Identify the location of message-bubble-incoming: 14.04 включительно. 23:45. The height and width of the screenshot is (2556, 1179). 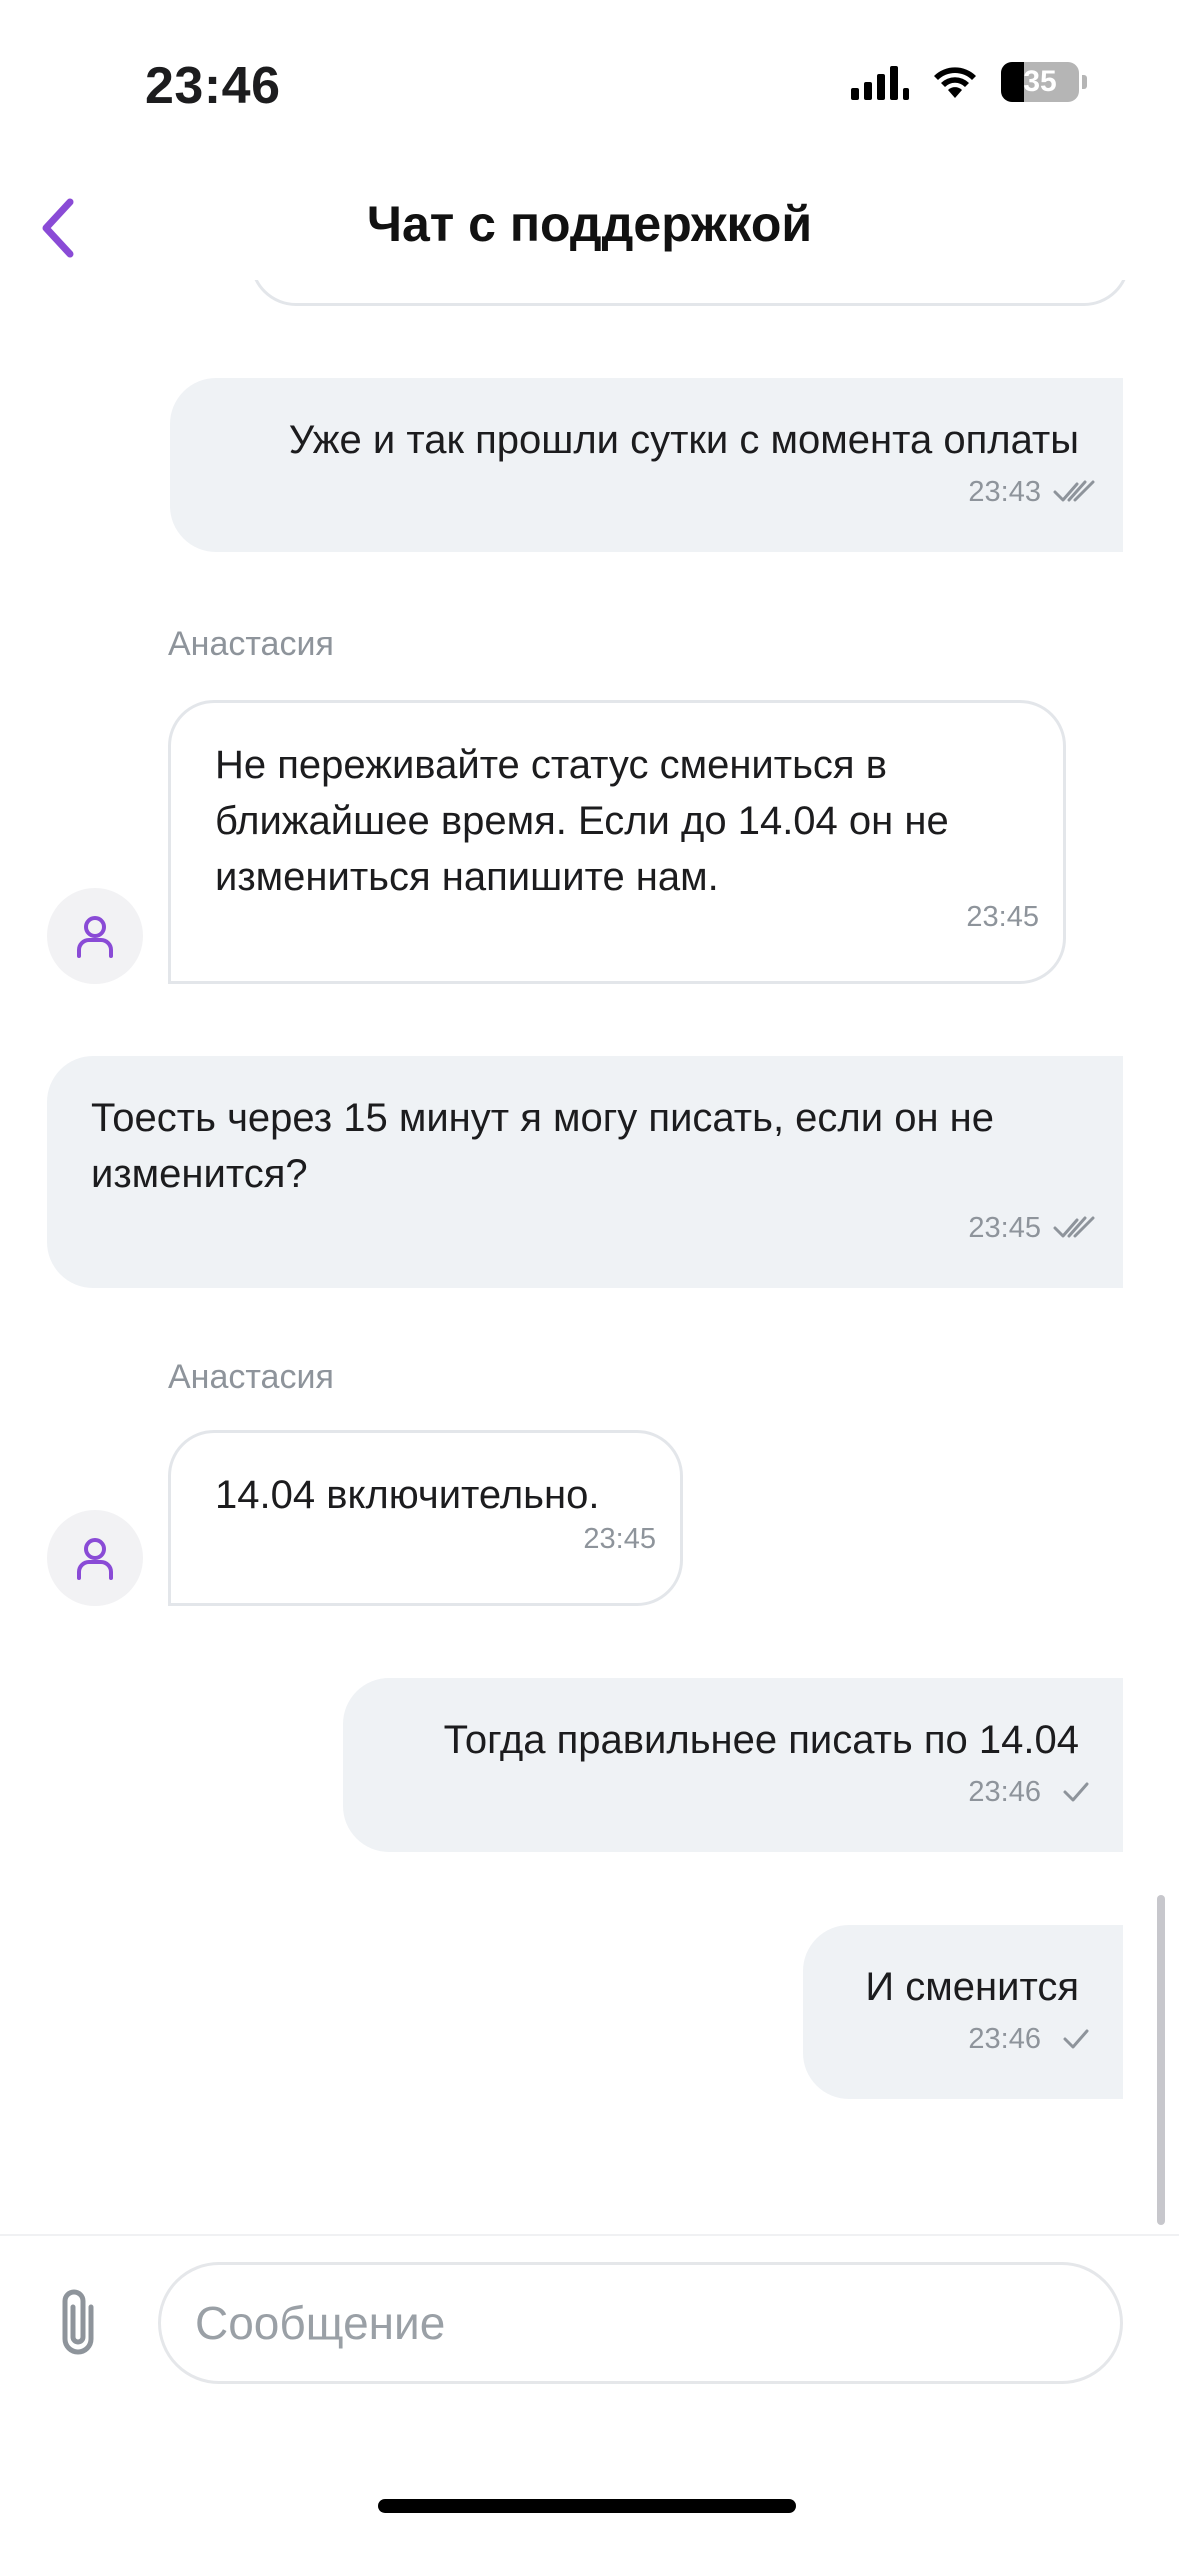
(425, 1518).